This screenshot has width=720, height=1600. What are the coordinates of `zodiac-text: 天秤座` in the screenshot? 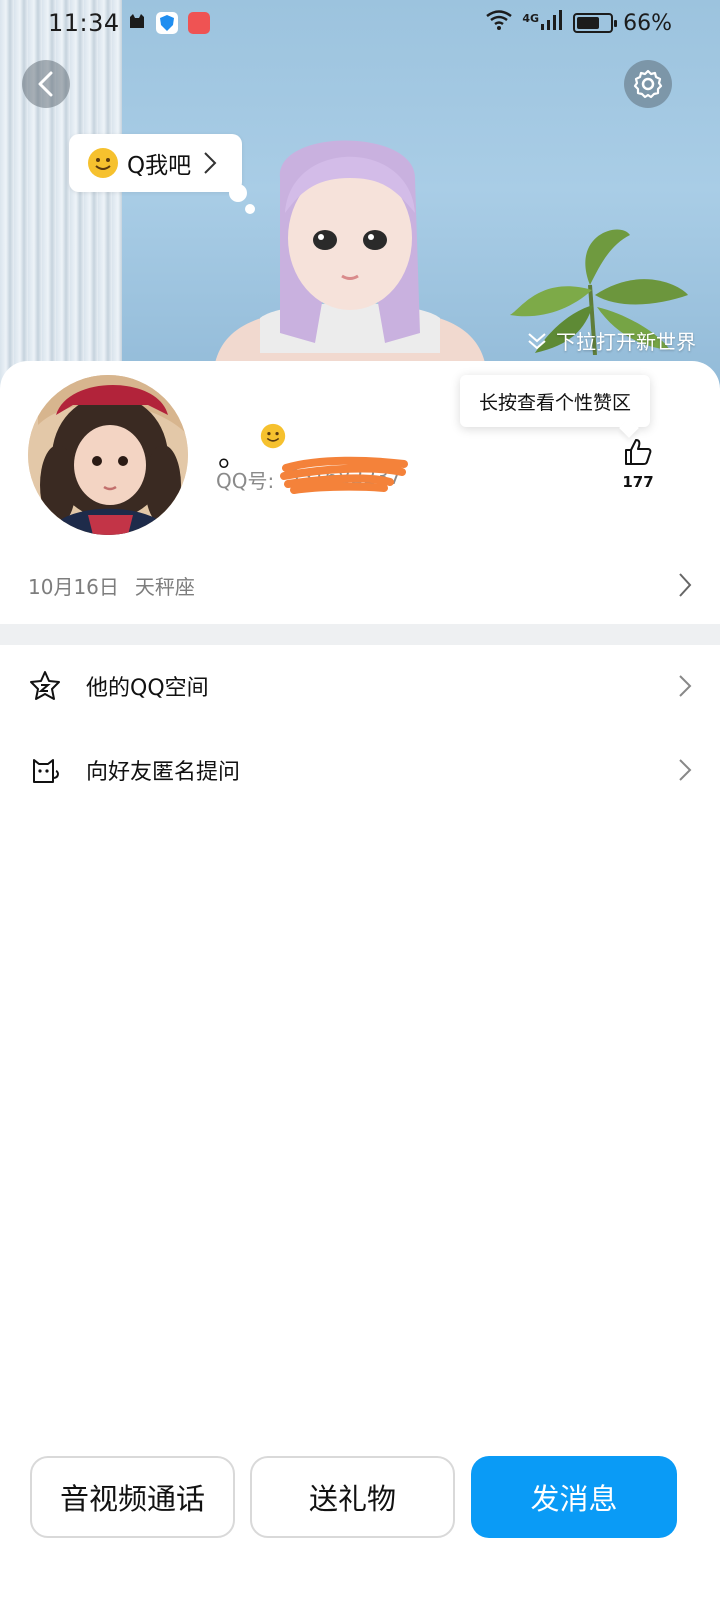 It's located at (164, 586).